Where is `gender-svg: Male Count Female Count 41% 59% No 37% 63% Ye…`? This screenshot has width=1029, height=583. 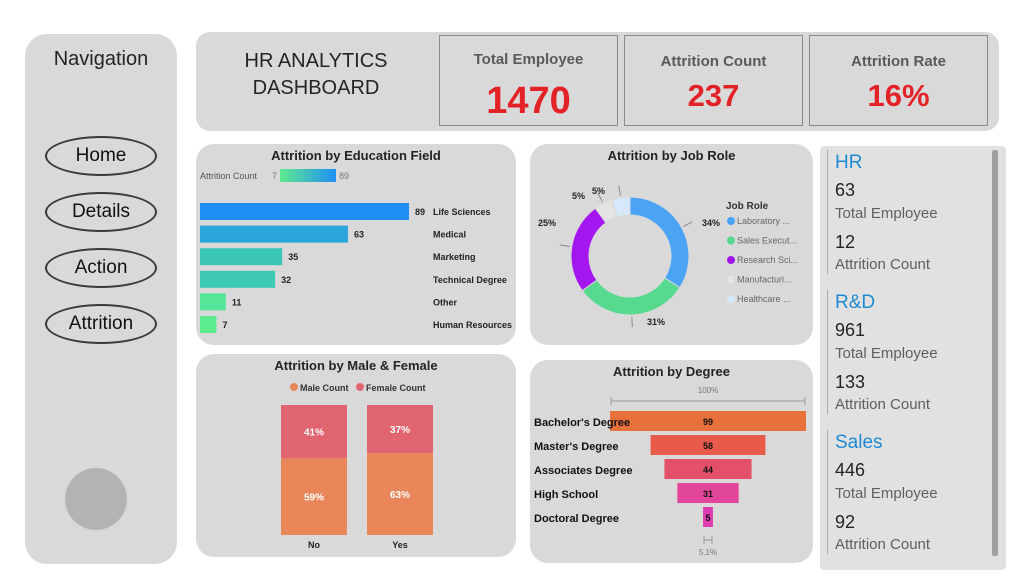
gender-svg: Male Count Female Count 41% 59% No 37% 63% Ye… is located at coordinates (357, 466).